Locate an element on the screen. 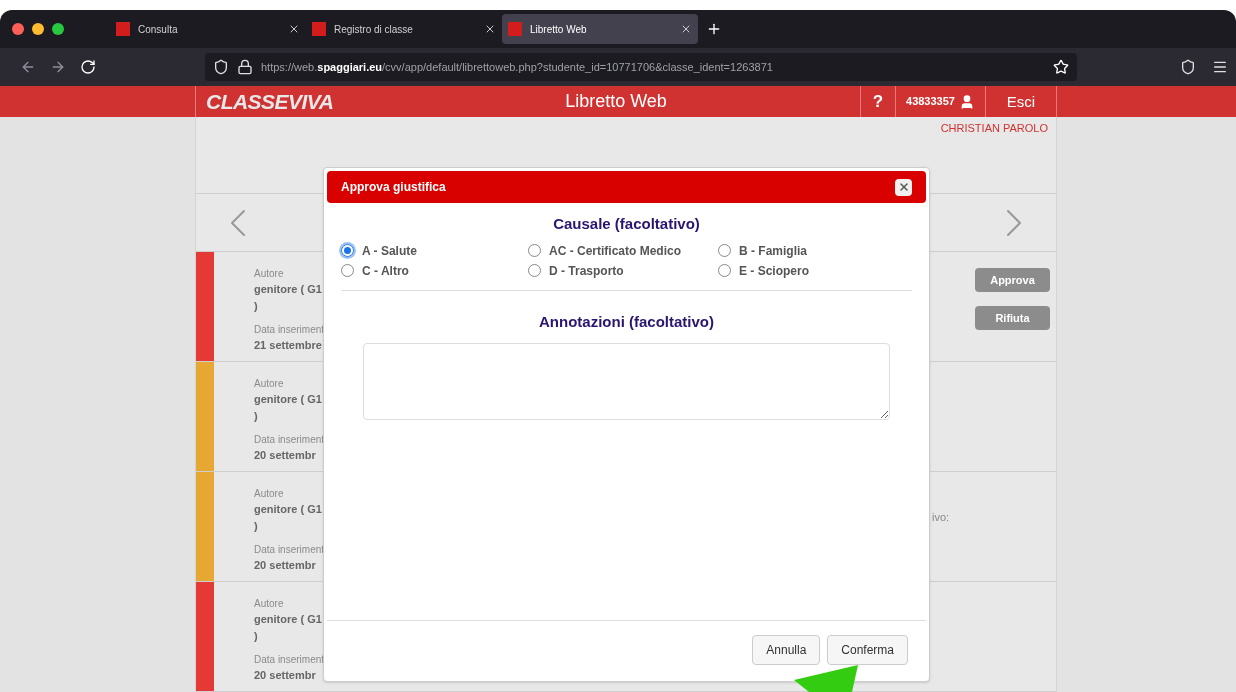 Image resolution: width=1236 pixels, height=692 pixels. radio-option: C - Altro is located at coordinates (434, 270).